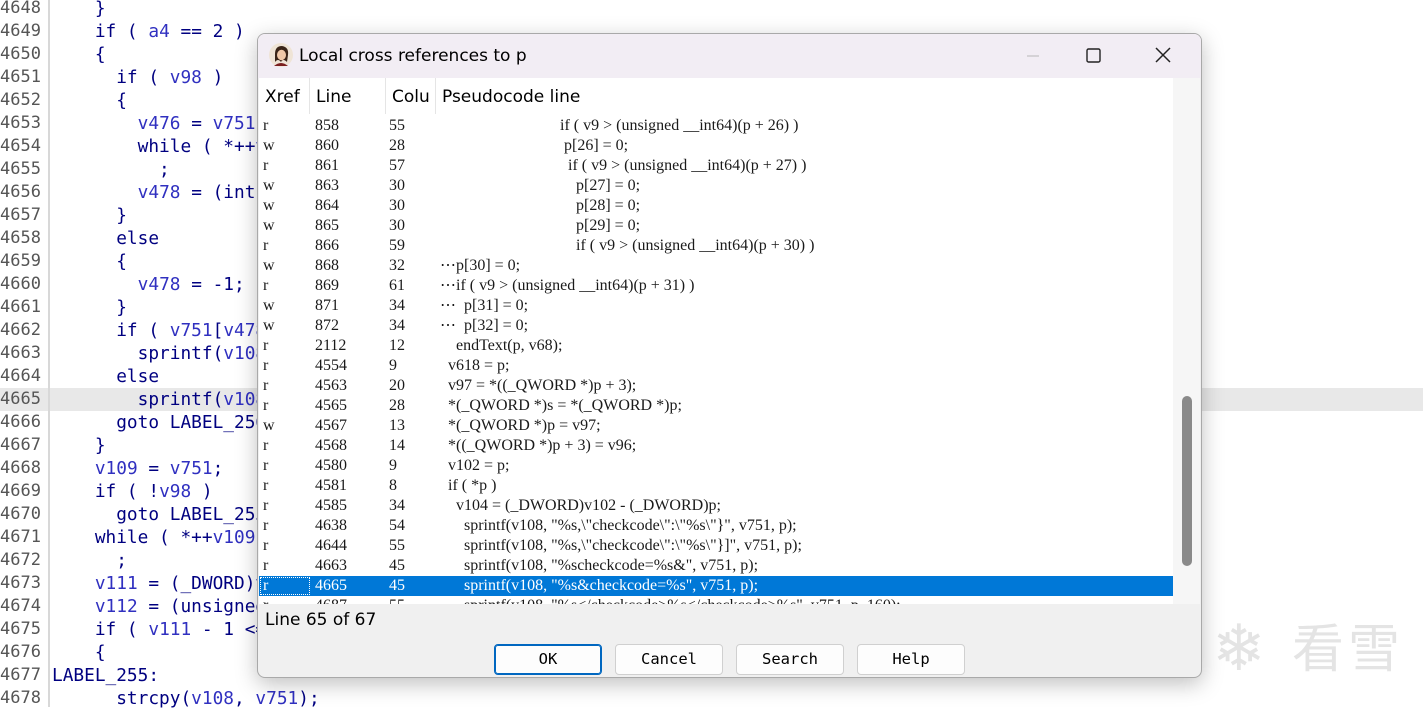 This screenshot has width=1423, height=710. Describe the element at coordinates (20, 675) in the screenshot. I see `line-number: 4677` at that location.